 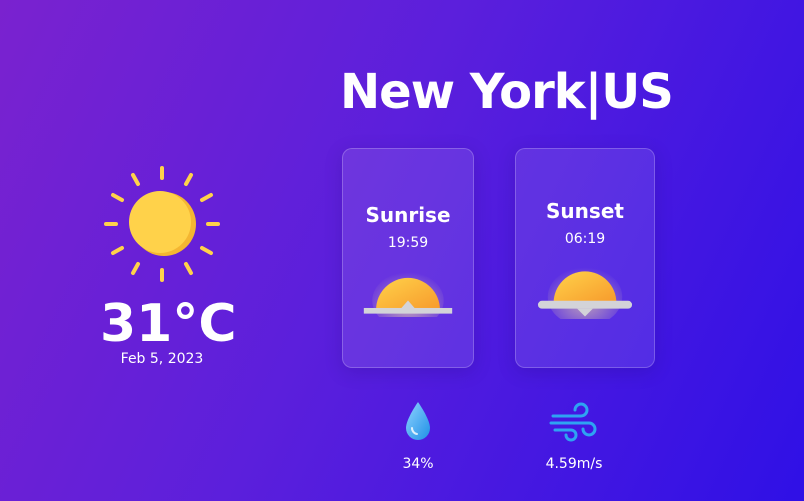 What do you see at coordinates (408, 294) in the screenshot?
I see `sunrise-icon` at bounding box center [408, 294].